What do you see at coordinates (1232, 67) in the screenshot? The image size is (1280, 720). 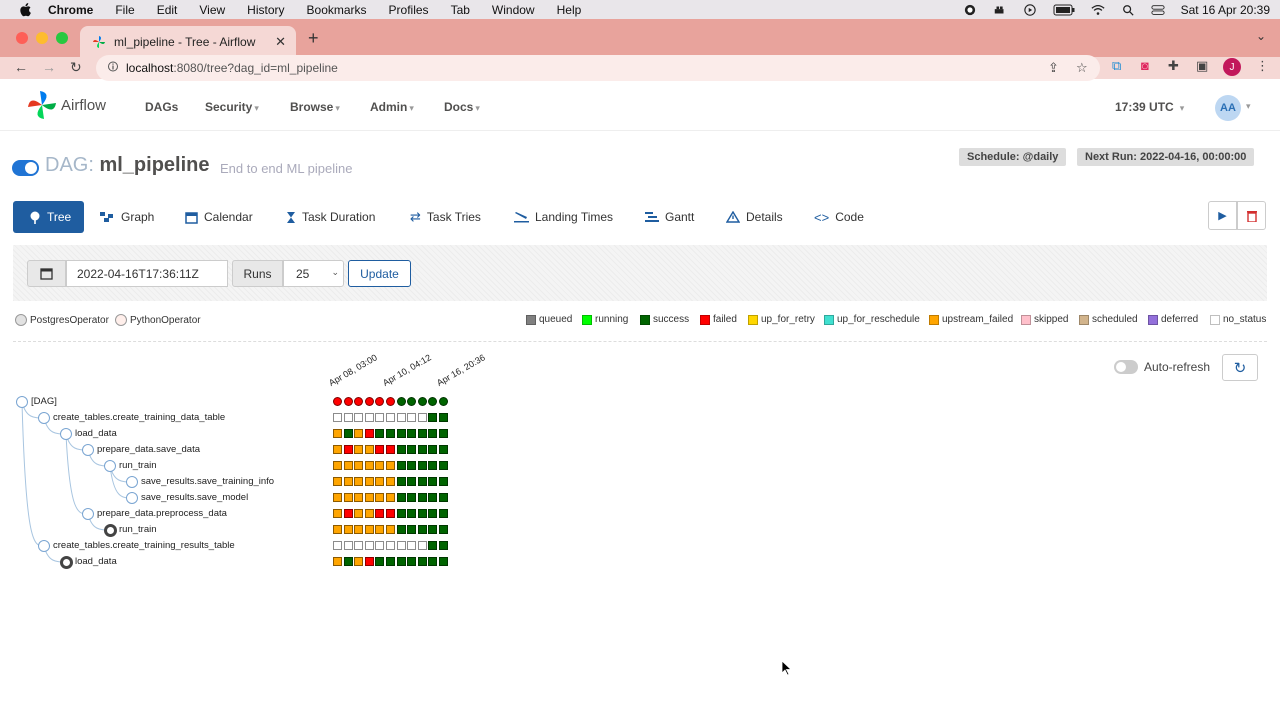 I see `profile-avatar: J` at bounding box center [1232, 67].